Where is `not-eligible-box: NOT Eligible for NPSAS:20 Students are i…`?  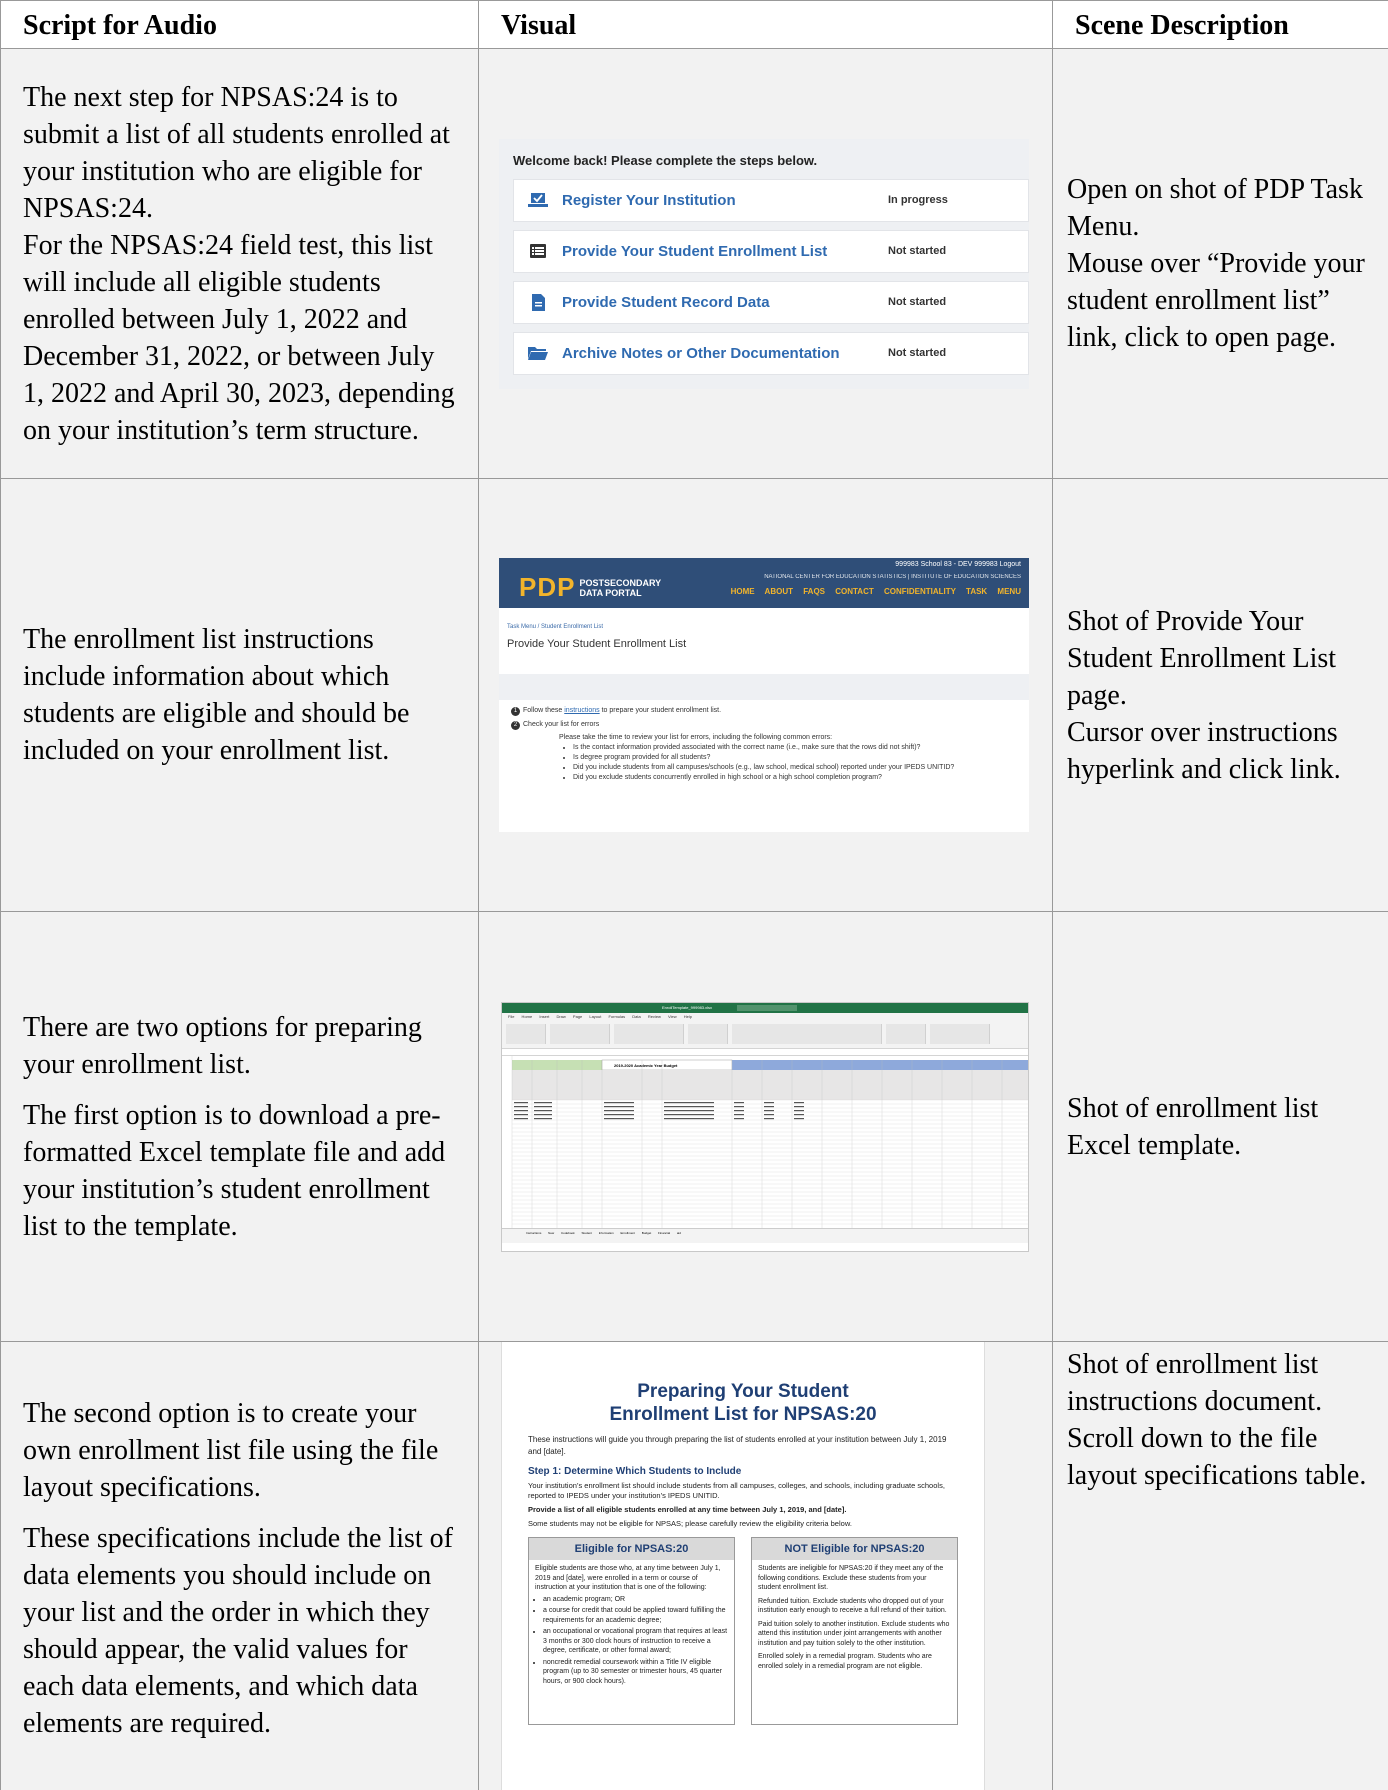
not-eligible-box: NOT Eligible for NPSAS:20 Students are i… is located at coordinates (854, 1631).